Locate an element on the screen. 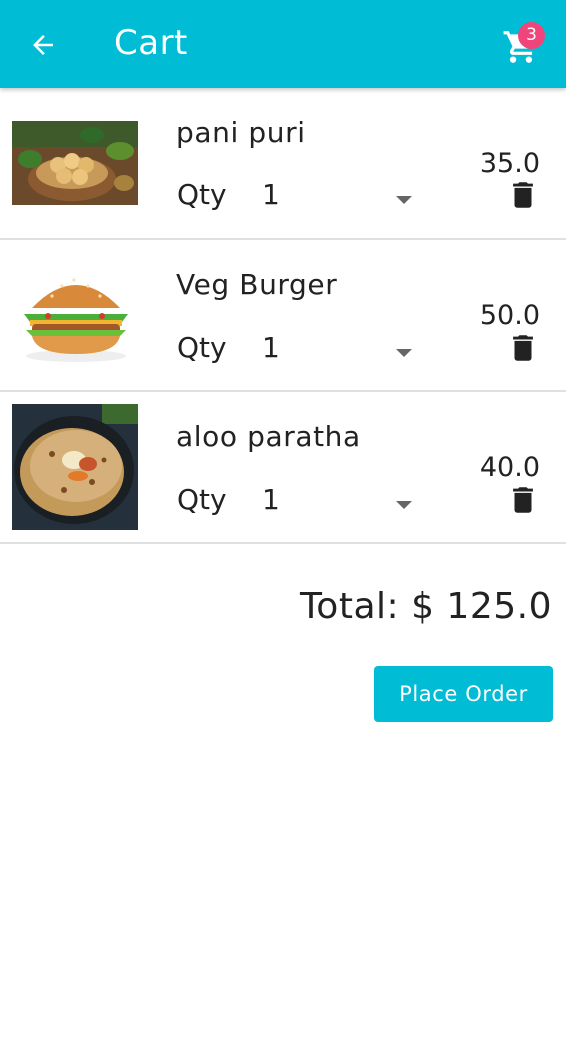  cart-item: aloo paratha Qty 1 40.0 is located at coordinates (283, 468).